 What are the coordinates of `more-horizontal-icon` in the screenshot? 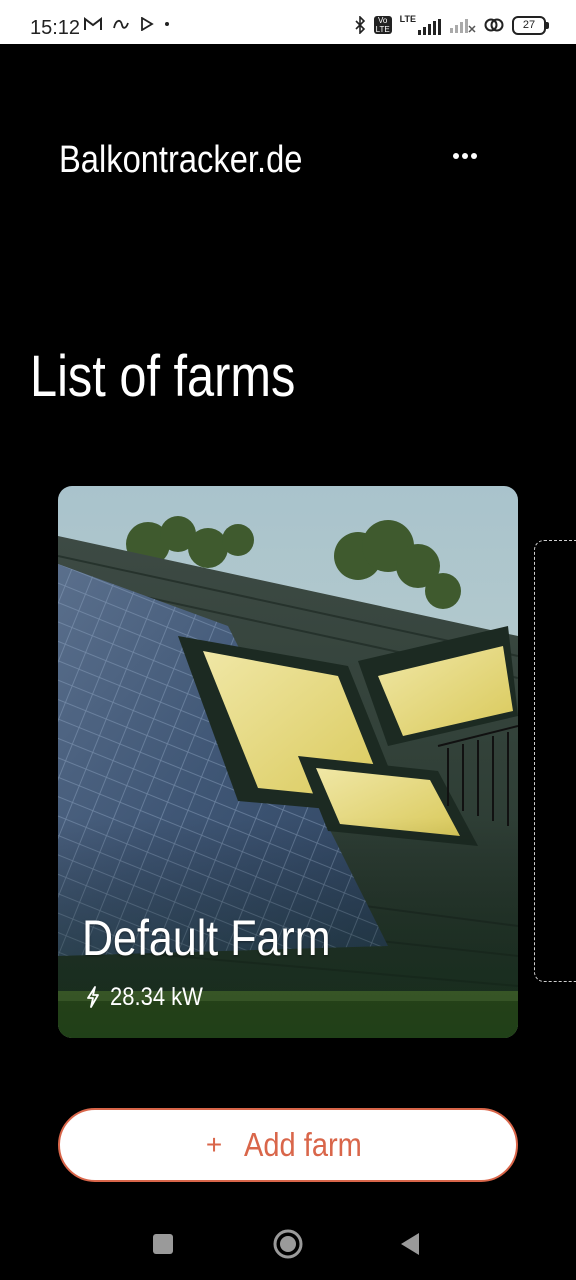 It's located at (465, 156).